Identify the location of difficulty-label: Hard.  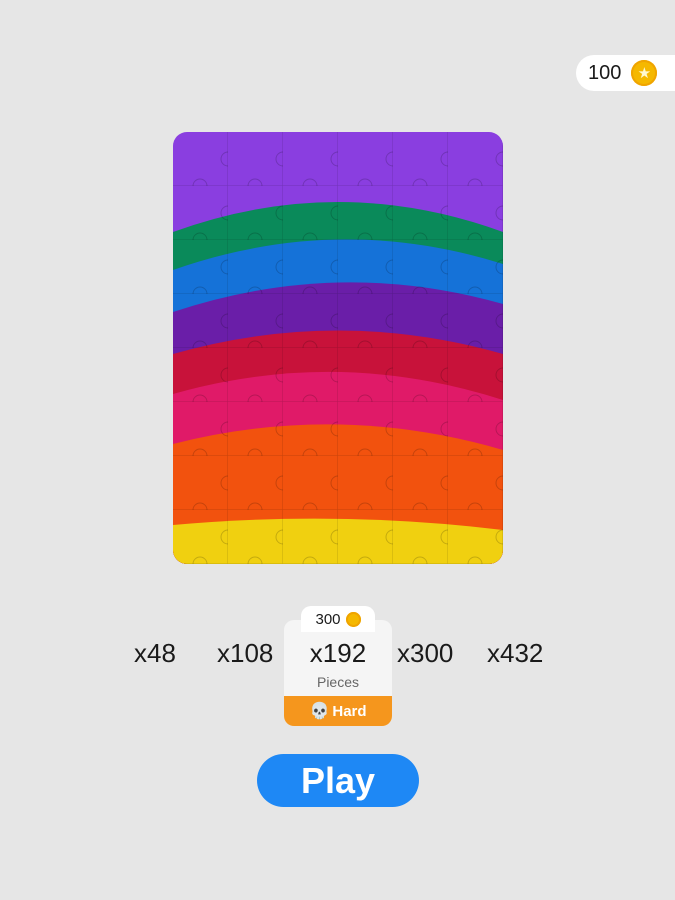
(349, 711).